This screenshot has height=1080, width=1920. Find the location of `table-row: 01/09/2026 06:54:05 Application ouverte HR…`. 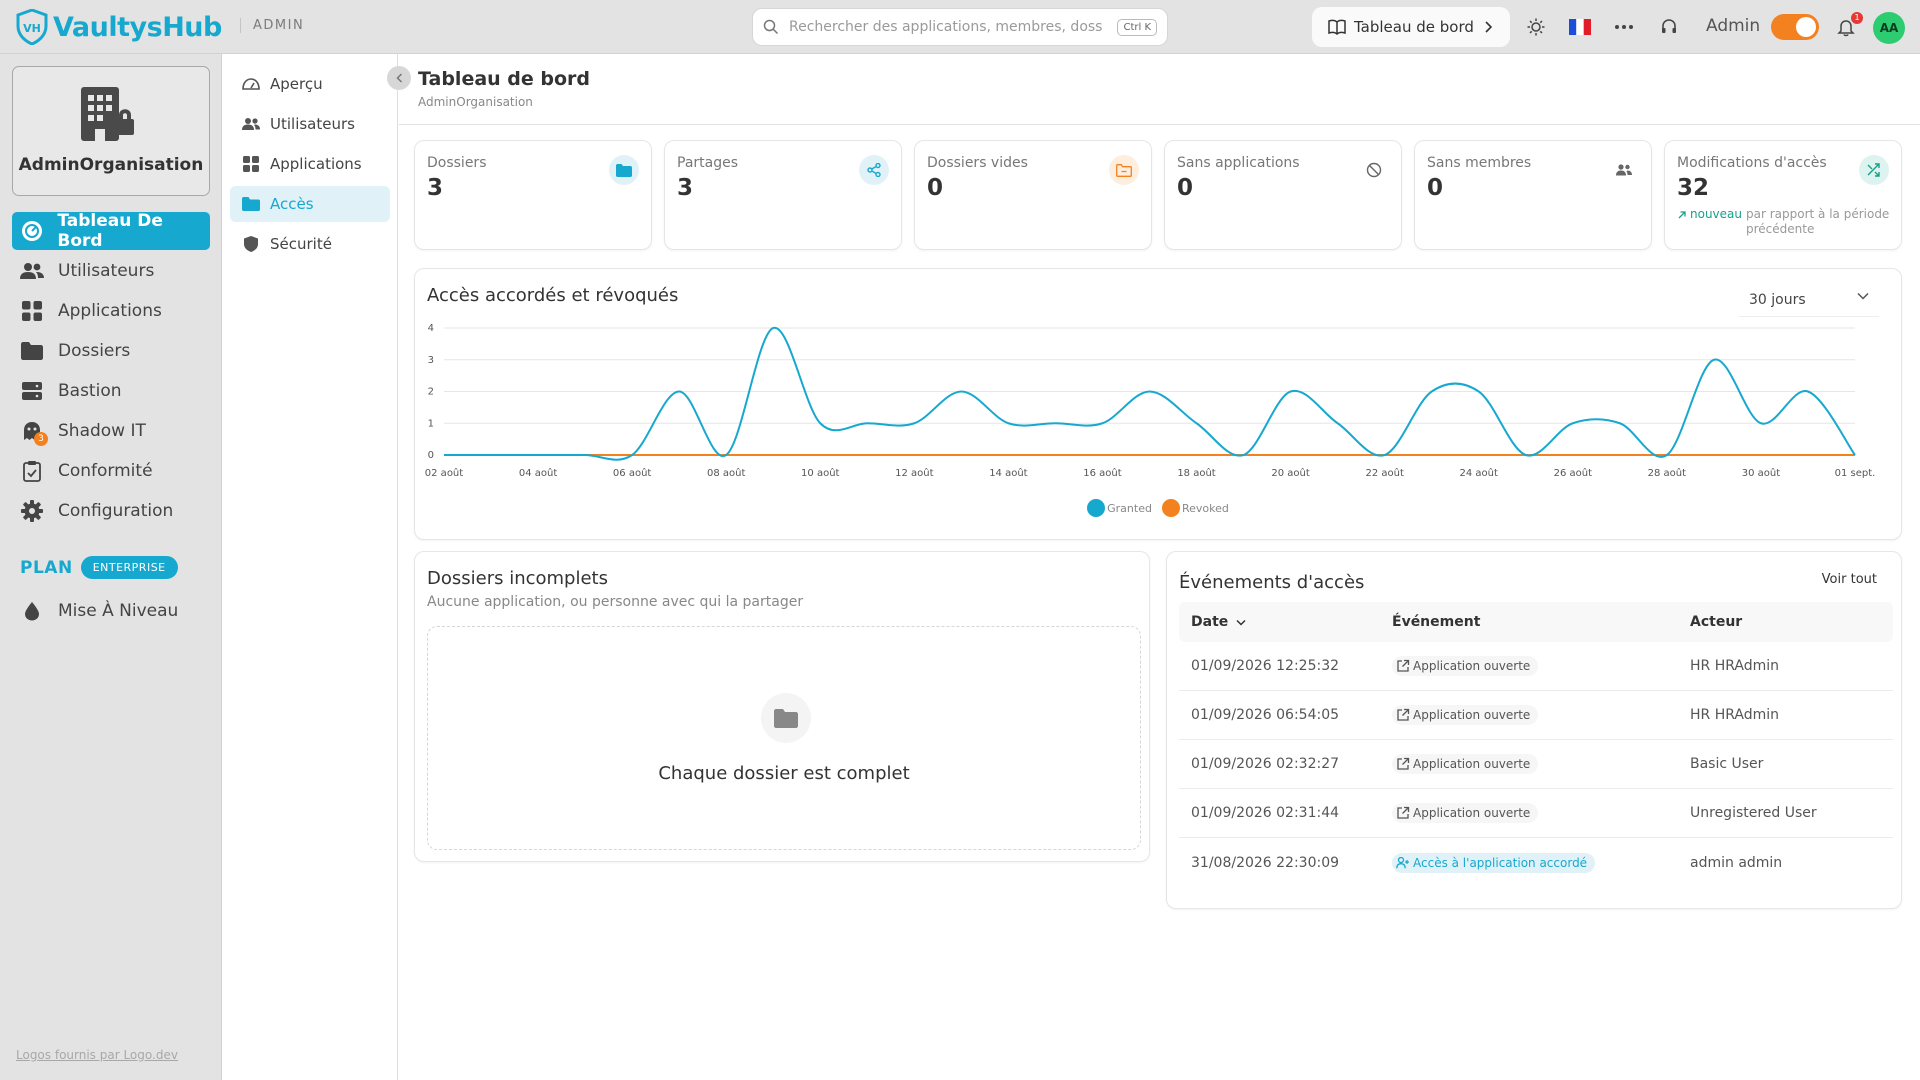

table-row: 01/09/2026 06:54:05 Application ouverte HR… is located at coordinates (1536, 715).